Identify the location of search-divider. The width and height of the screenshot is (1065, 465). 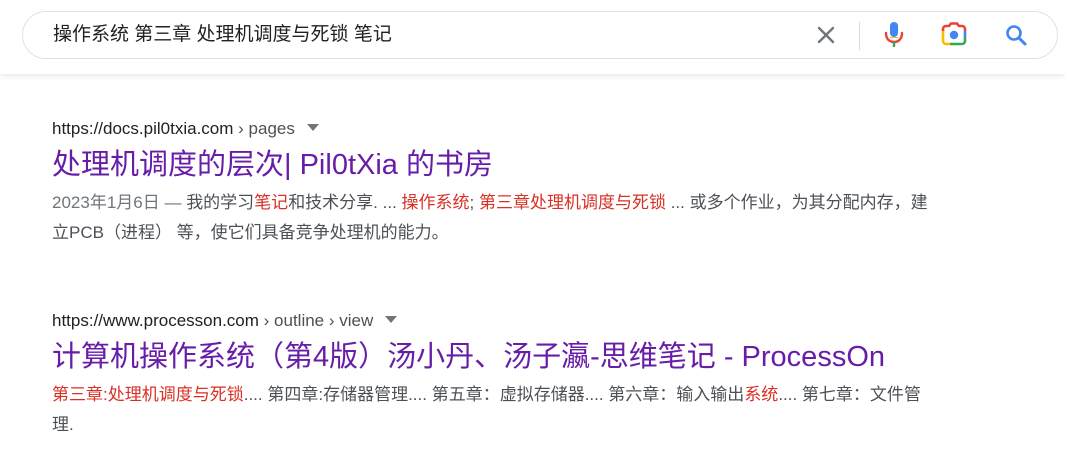
(859, 36).